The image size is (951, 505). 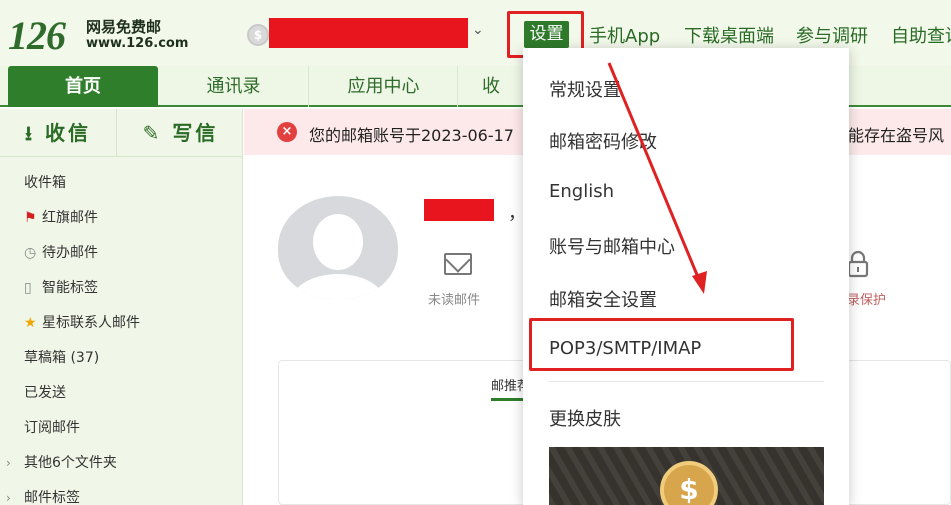 What do you see at coordinates (28, 288) in the screenshot?
I see `tag-icon: ▯` at bounding box center [28, 288].